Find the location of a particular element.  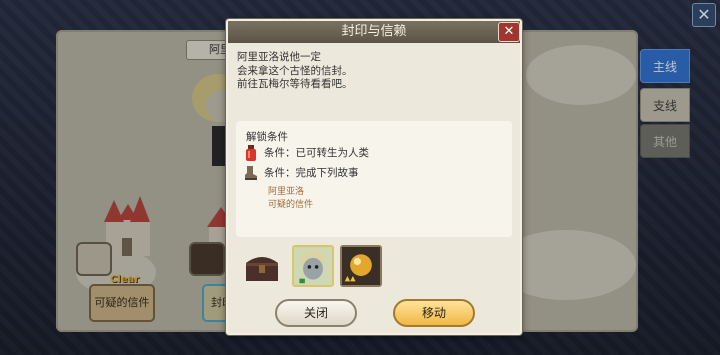

description-line: 阿里亚洛说他一定 is located at coordinates (279, 57).